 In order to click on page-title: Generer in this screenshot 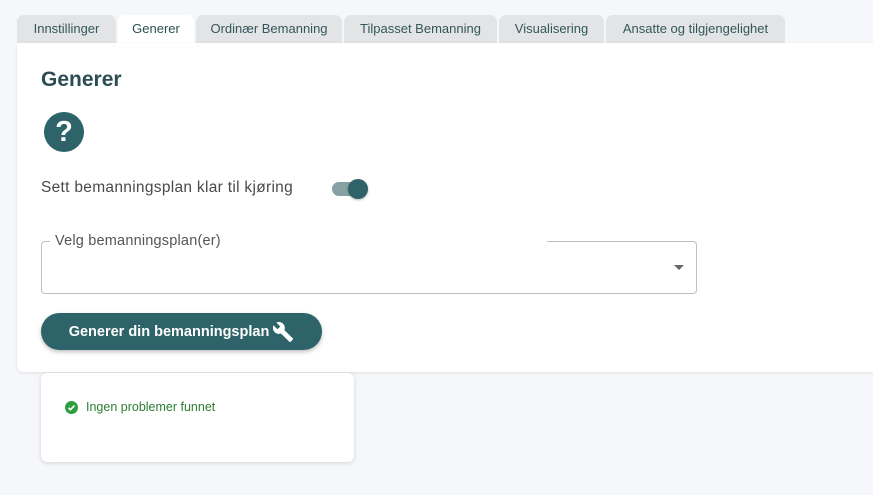, I will do `click(81, 79)`.